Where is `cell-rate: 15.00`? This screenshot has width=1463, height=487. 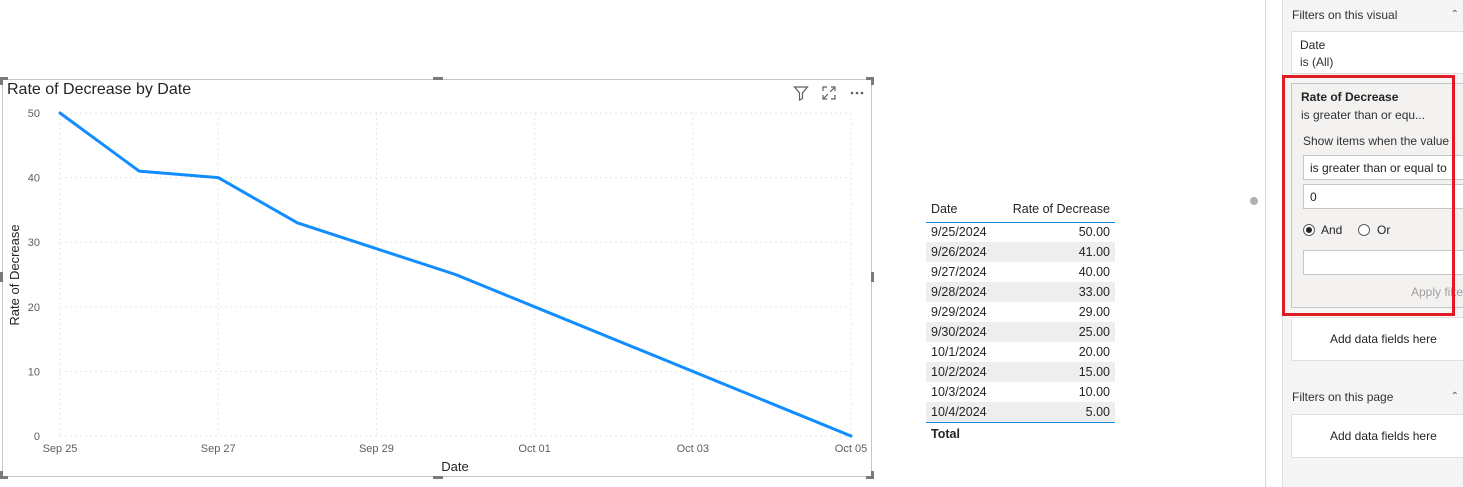
cell-rate: 15.00 is located at coordinates (1056, 372).